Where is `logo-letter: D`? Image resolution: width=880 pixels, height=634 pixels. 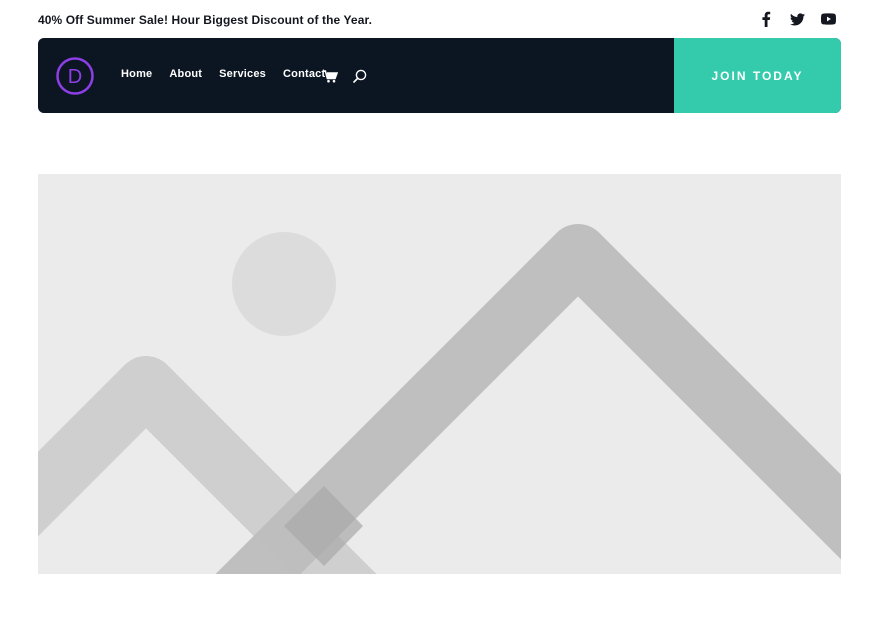 logo-letter: D is located at coordinates (75, 77).